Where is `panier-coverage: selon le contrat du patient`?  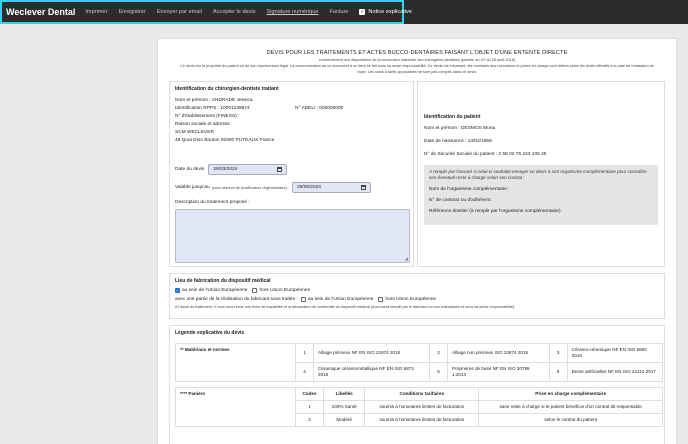
panier-coverage: selon le contrat du patient is located at coordinates (570, 420).